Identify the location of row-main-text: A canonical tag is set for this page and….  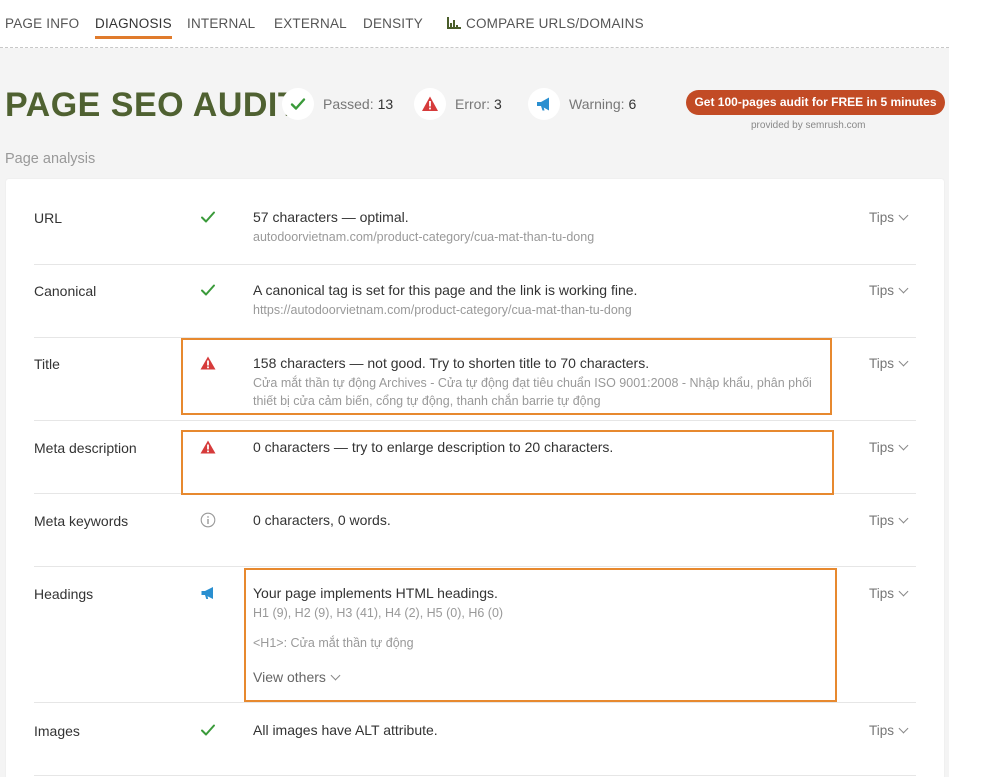
(445, 290).